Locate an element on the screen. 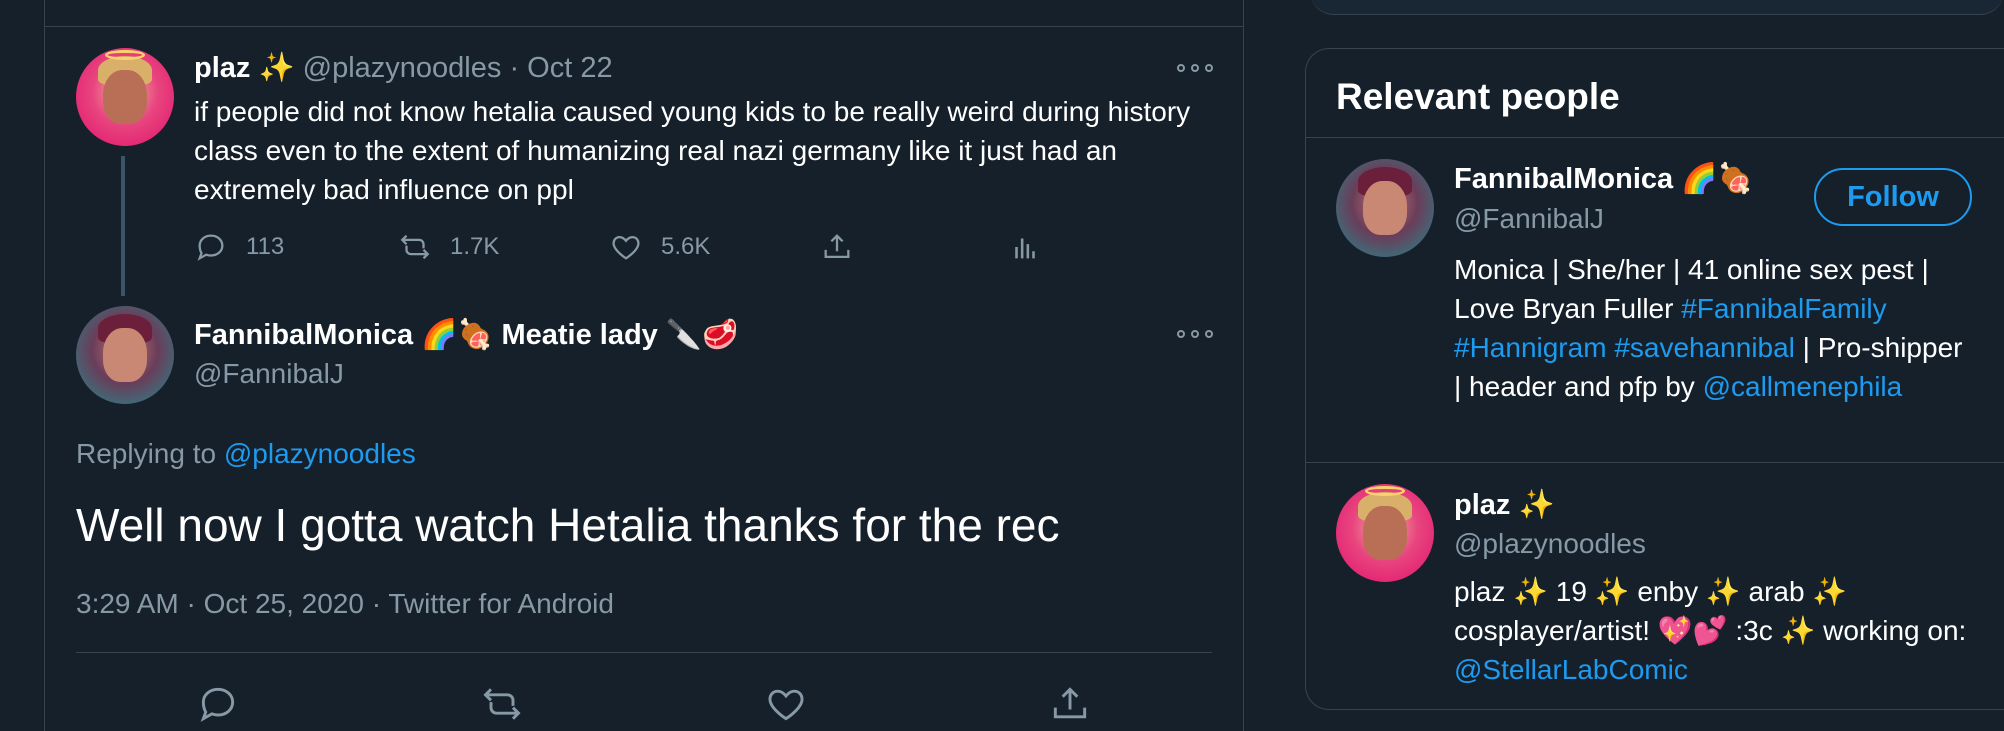 The height and width of the screenshot is (731, 2004). like-action: 5.6K is located at coordinates (659, 247).